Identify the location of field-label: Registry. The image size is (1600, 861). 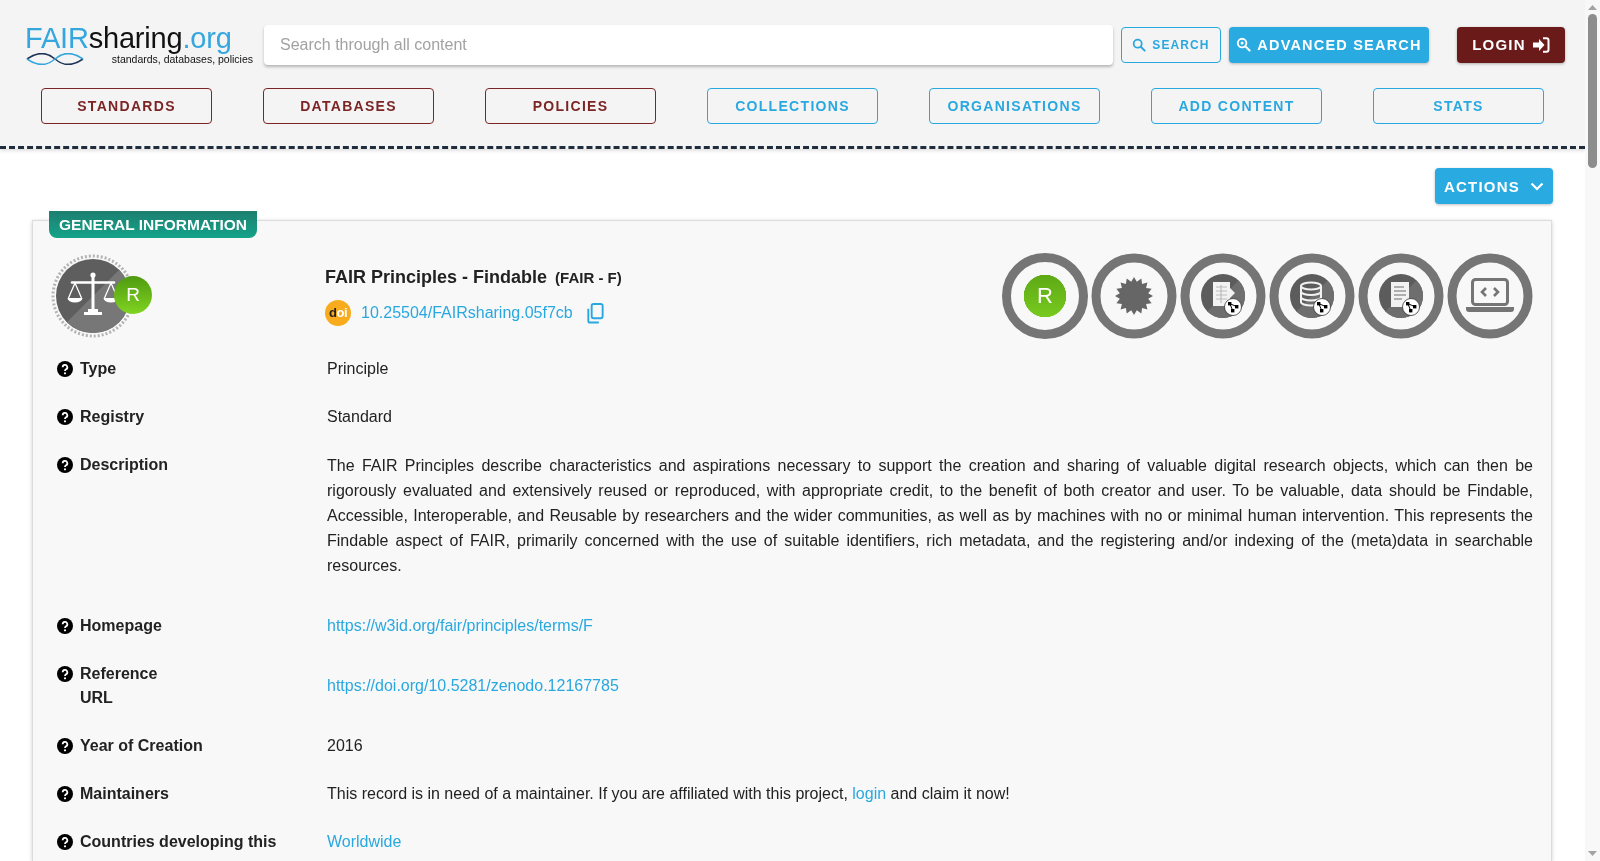
(112, 417).